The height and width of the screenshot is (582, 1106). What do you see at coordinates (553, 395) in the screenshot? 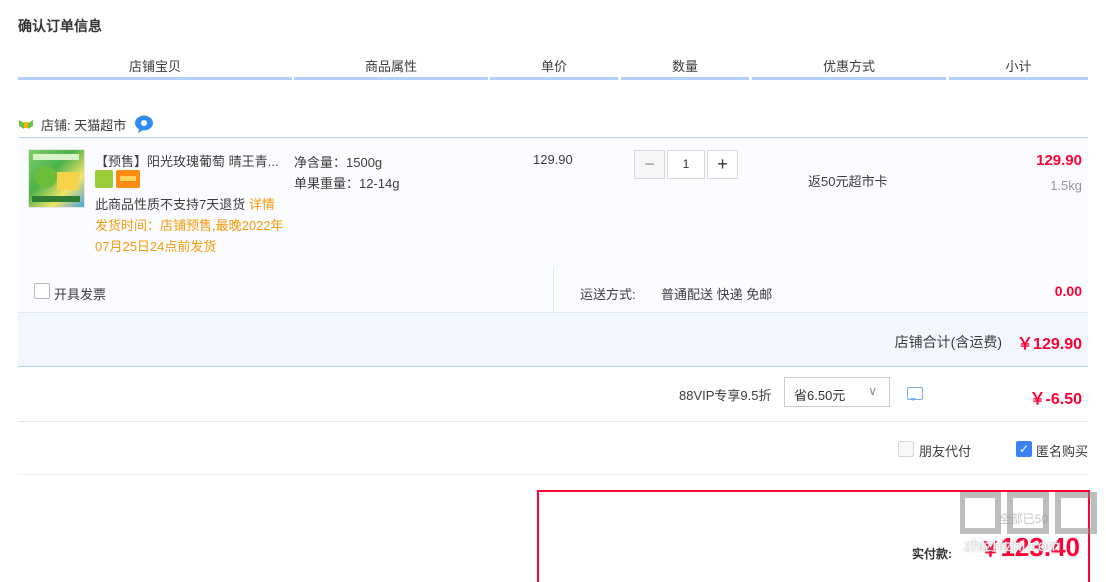
I see `vip-discount-row: 88VIP专享9.5折 省6.50元 ∨ ￥-6.50` at bounding box center [553, 395].